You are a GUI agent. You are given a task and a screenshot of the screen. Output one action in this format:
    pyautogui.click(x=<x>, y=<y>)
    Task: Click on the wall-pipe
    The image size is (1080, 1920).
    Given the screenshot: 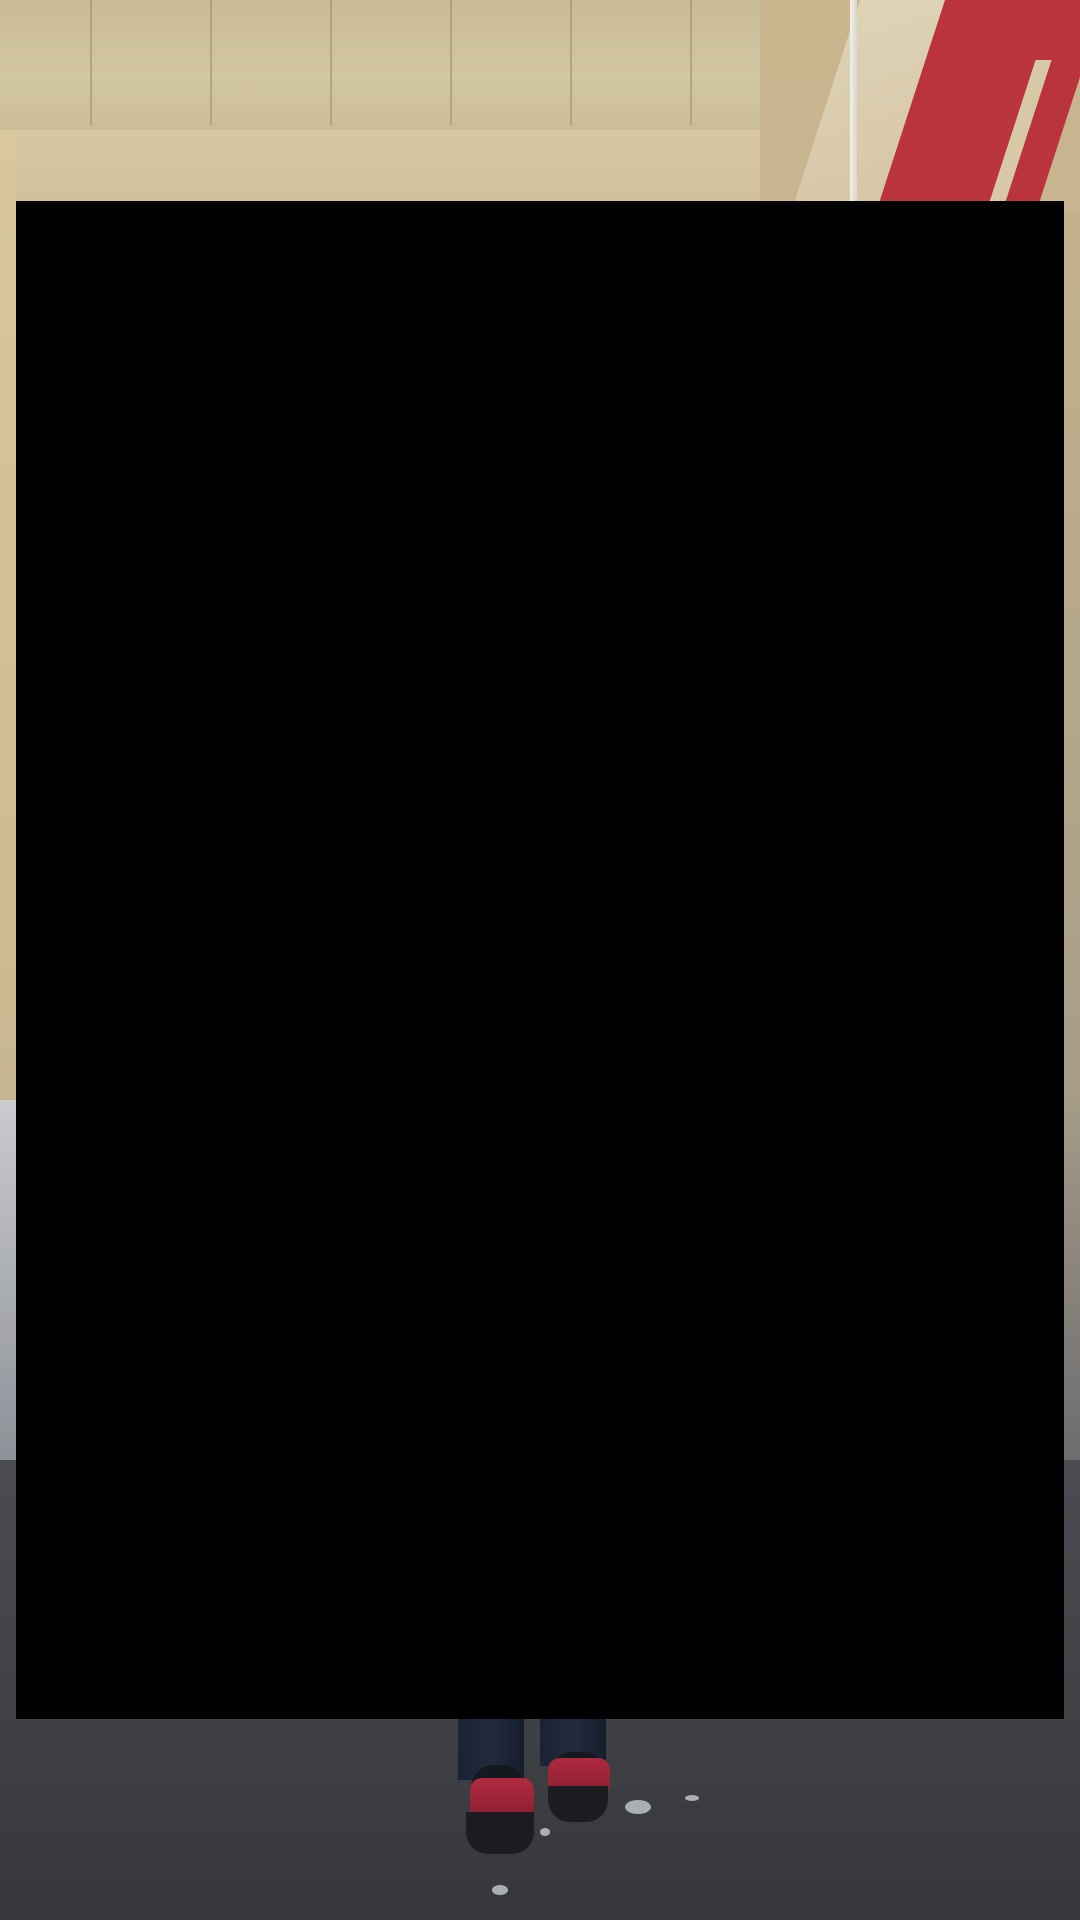 What is the action you would take?
    pyautogui.click(x=853, y=102)
    